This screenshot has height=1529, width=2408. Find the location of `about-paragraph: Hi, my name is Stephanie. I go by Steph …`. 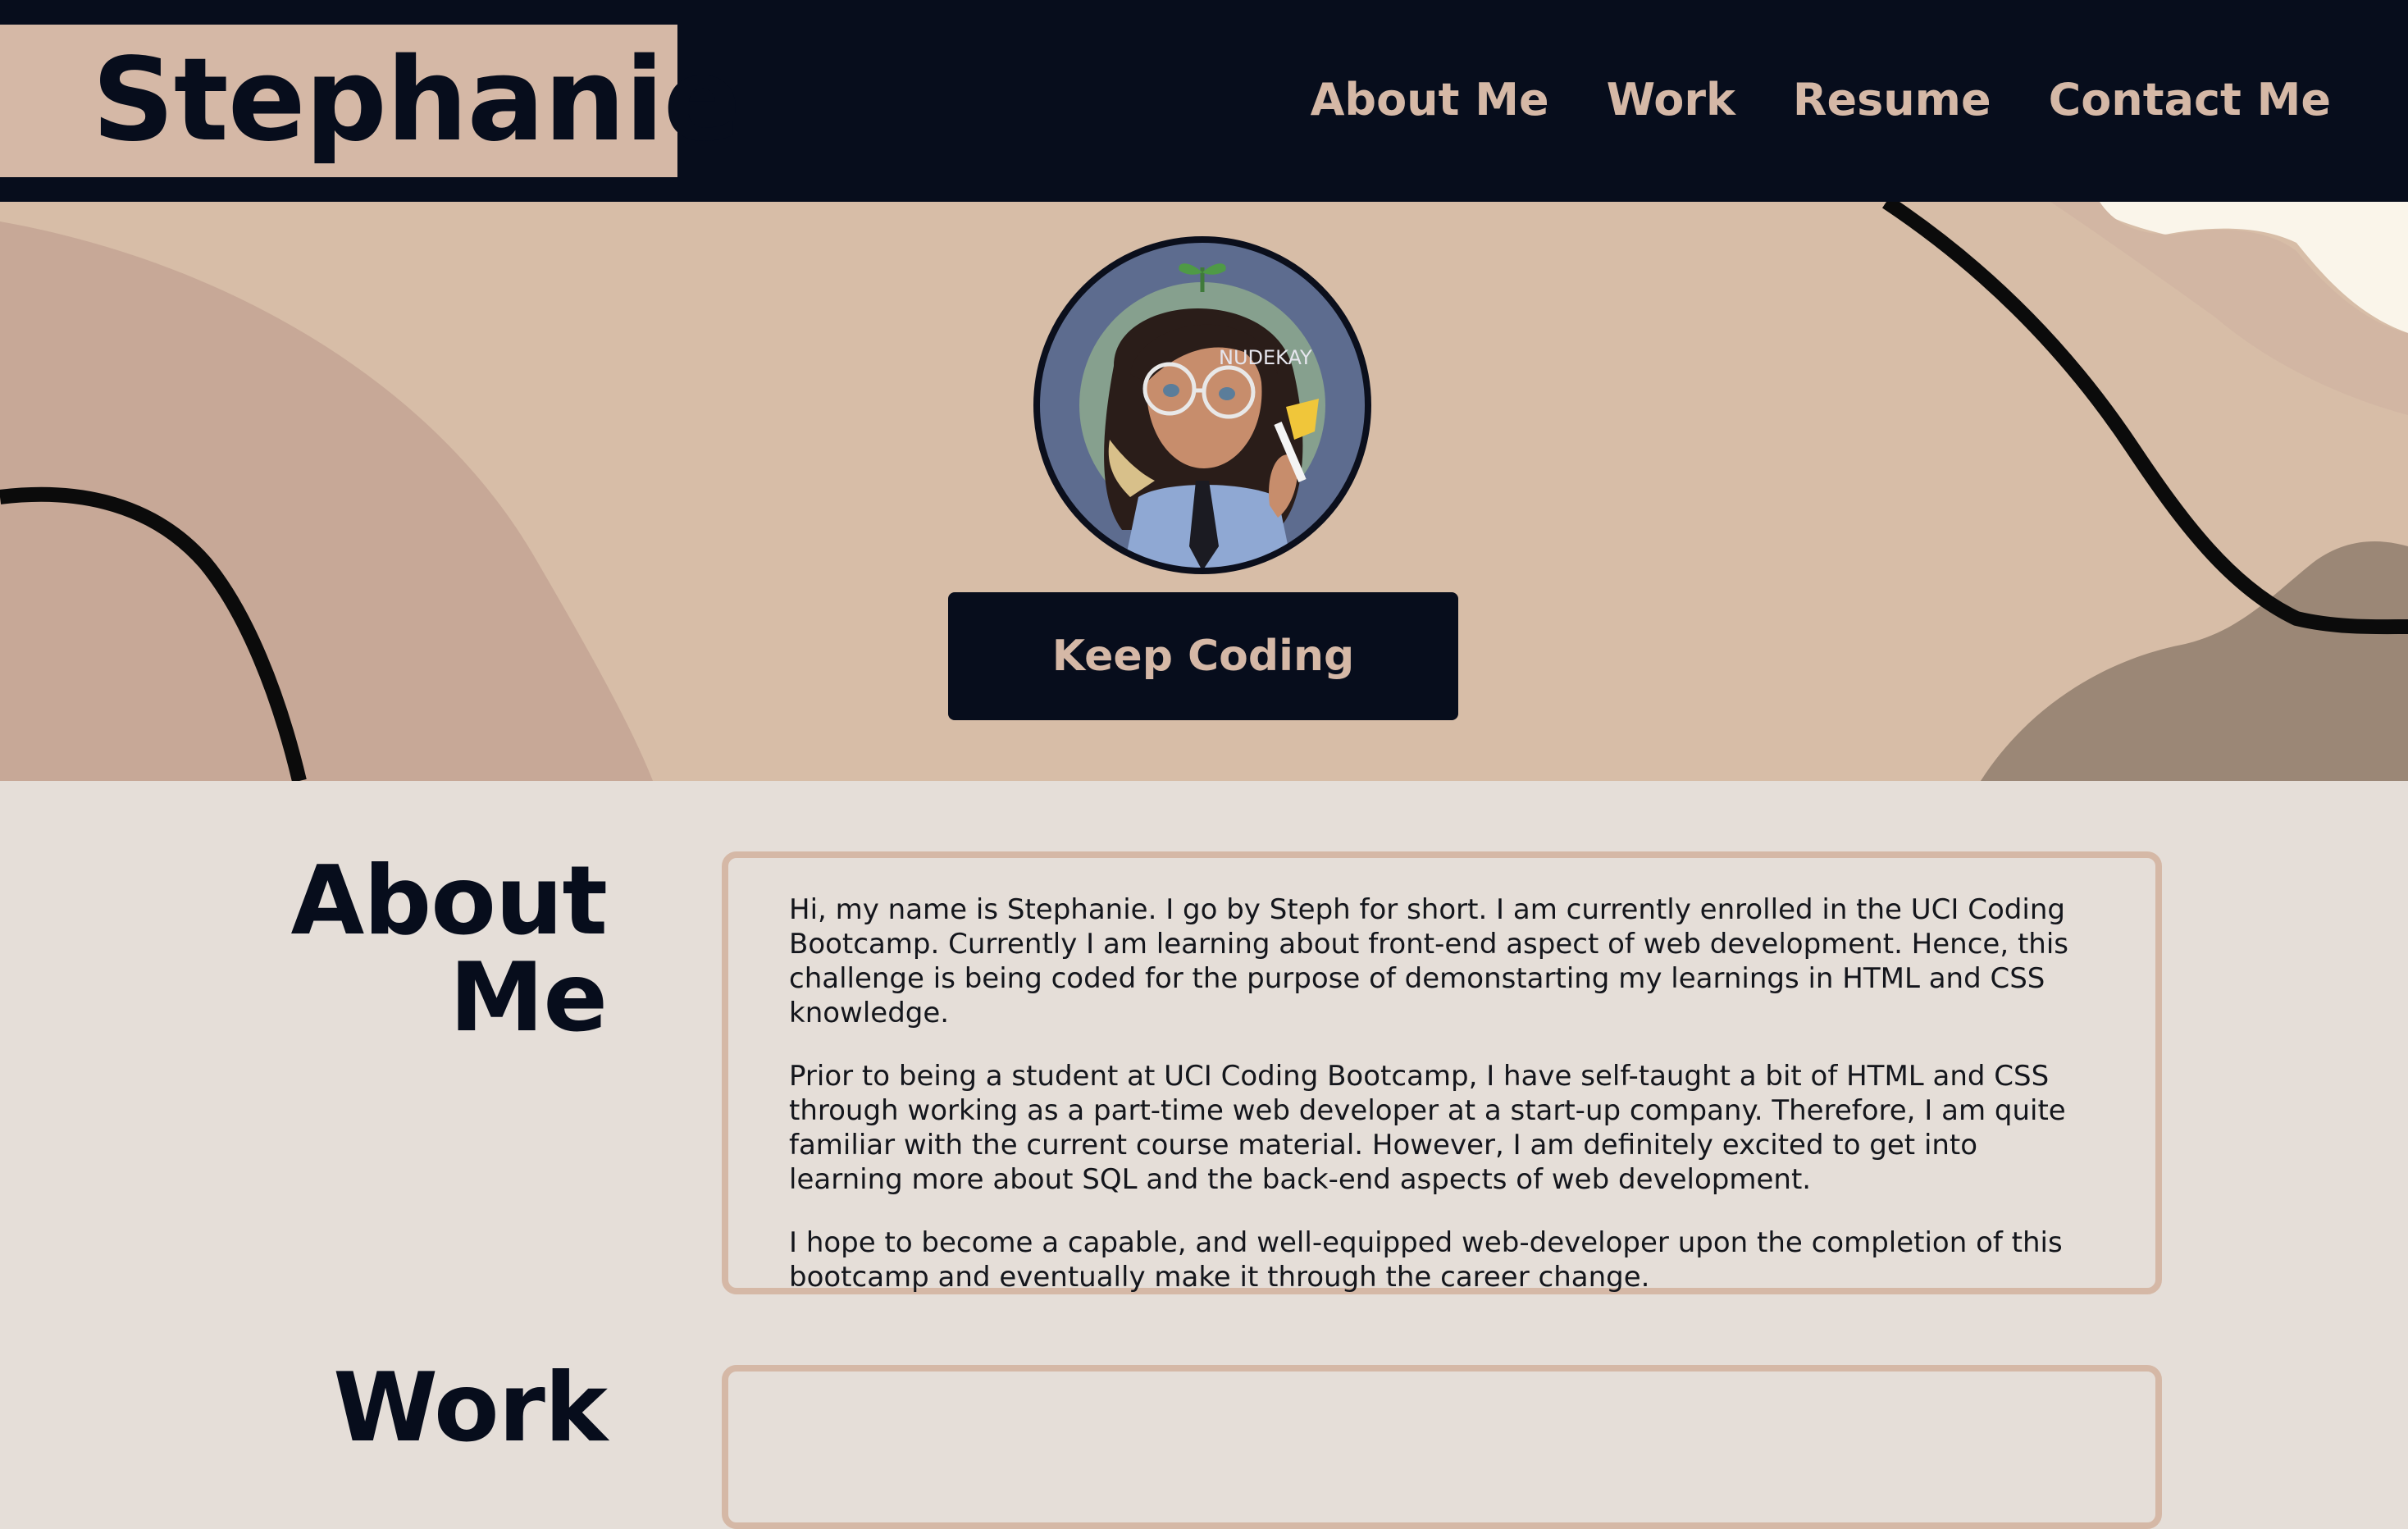

about-paragraph: Hi, my name is Stephanie. I go by Steph … is located at coordinates (1429, 961).